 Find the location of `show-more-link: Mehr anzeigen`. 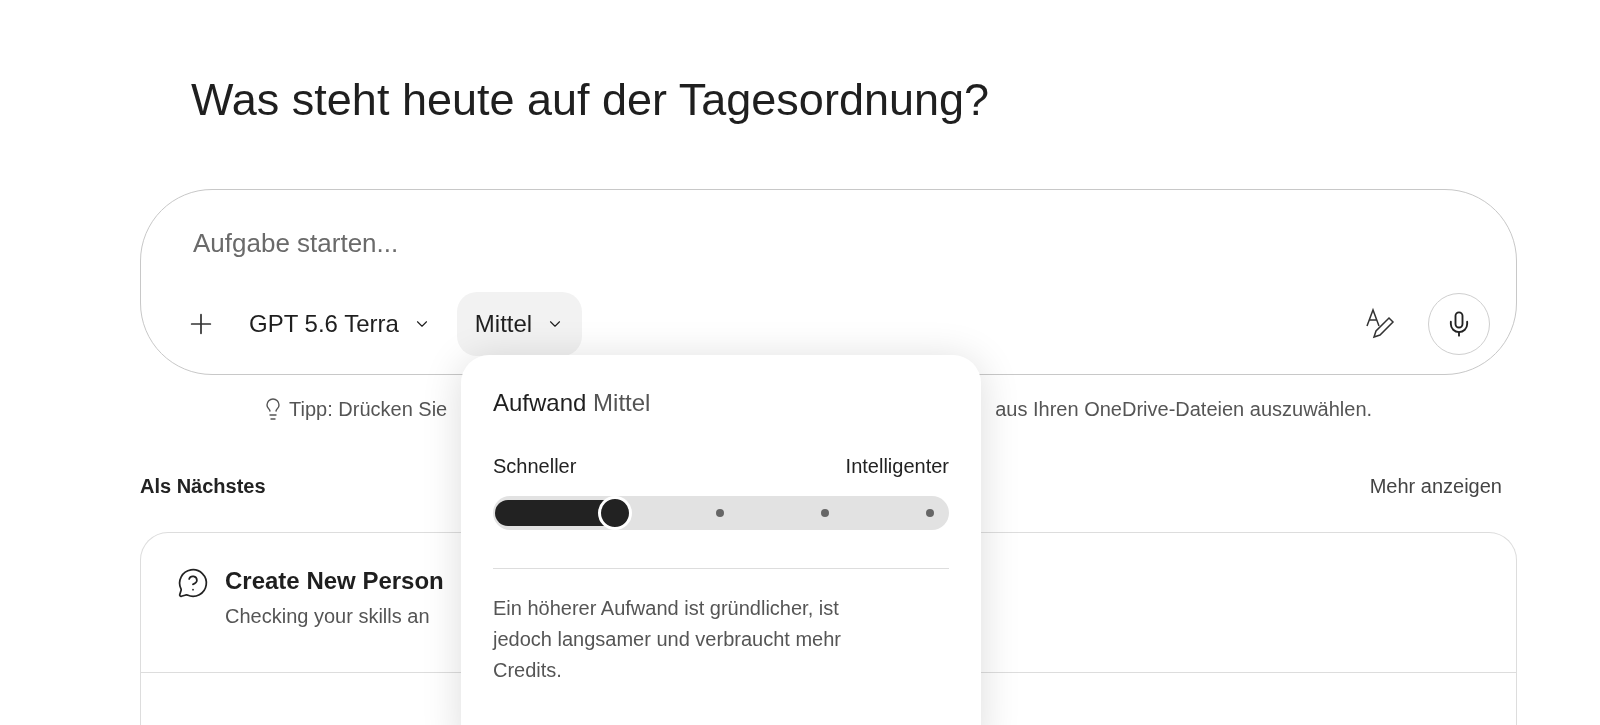

show-more-link: Mehr anzeigen is located at coordinates (1435, 486).